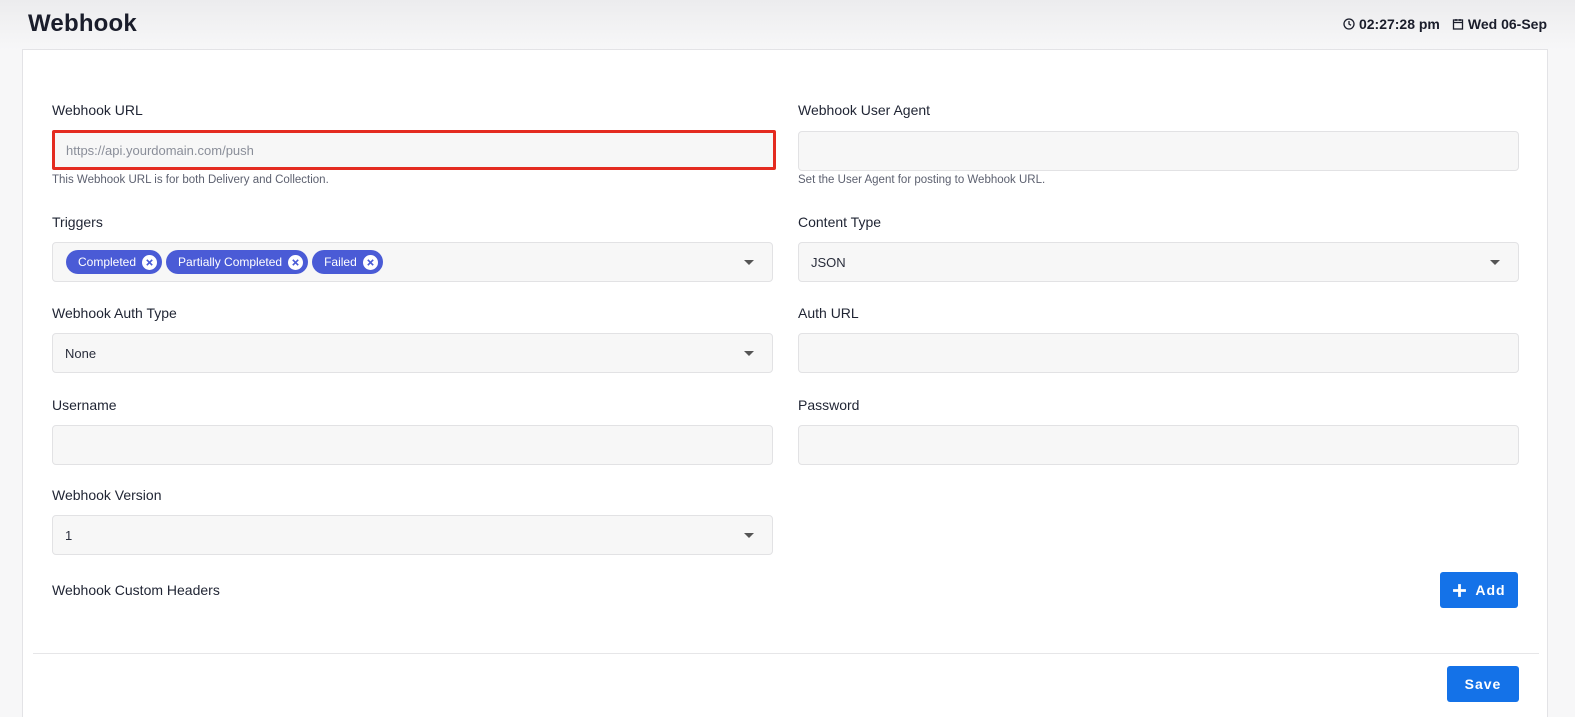 This screenshot has height=717, width=1575. I want to click on password-input, so click(1158, 445).